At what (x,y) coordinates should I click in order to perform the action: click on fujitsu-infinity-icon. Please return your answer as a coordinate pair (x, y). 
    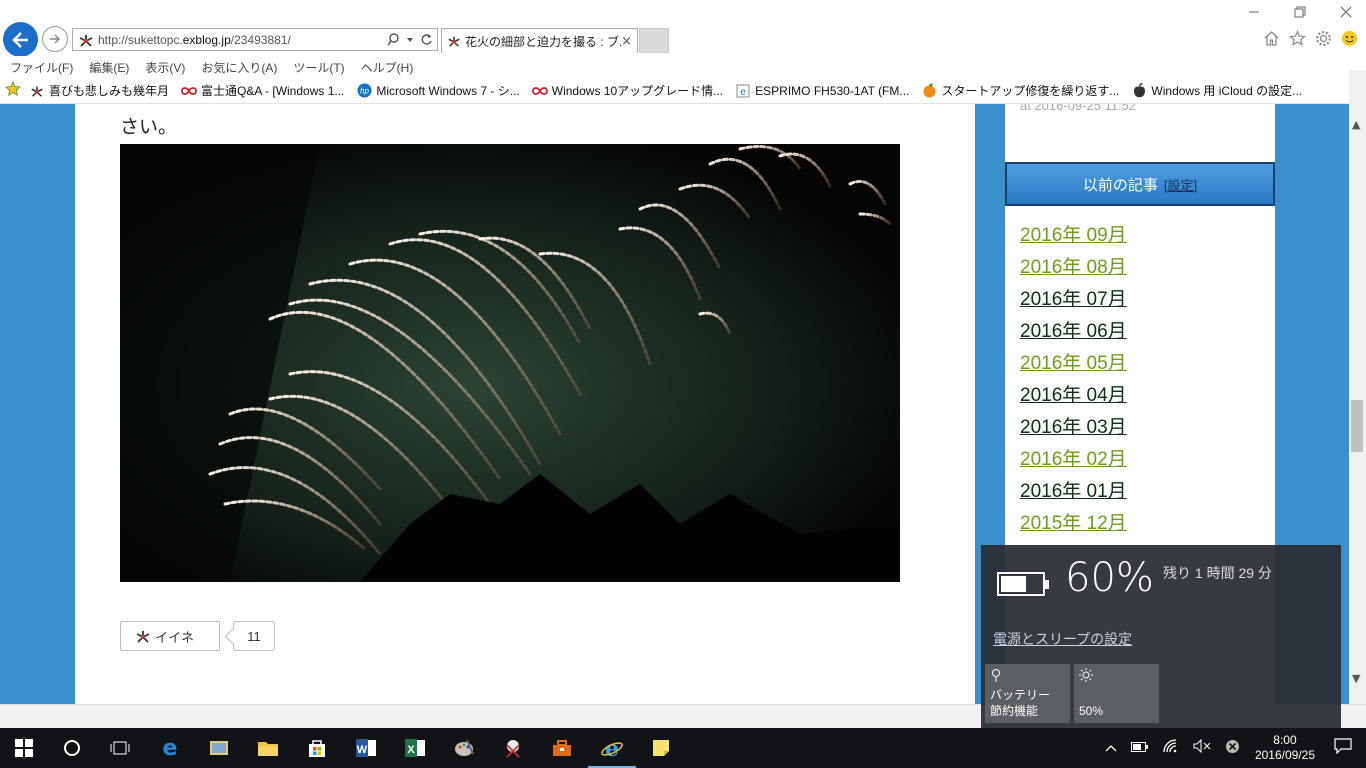
    Looking at the image, I should click on (539, 91).